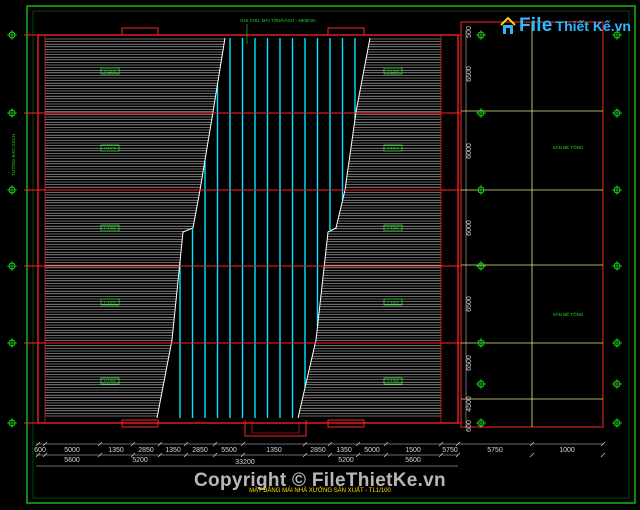 Image resolution: width=640 pixels, height=510 pixels. What do you see at coordinates (13, 155) in the screenshot?
I see `left-note: TƯỜNG BAO GẠCH` at bounding box center [13, 155].